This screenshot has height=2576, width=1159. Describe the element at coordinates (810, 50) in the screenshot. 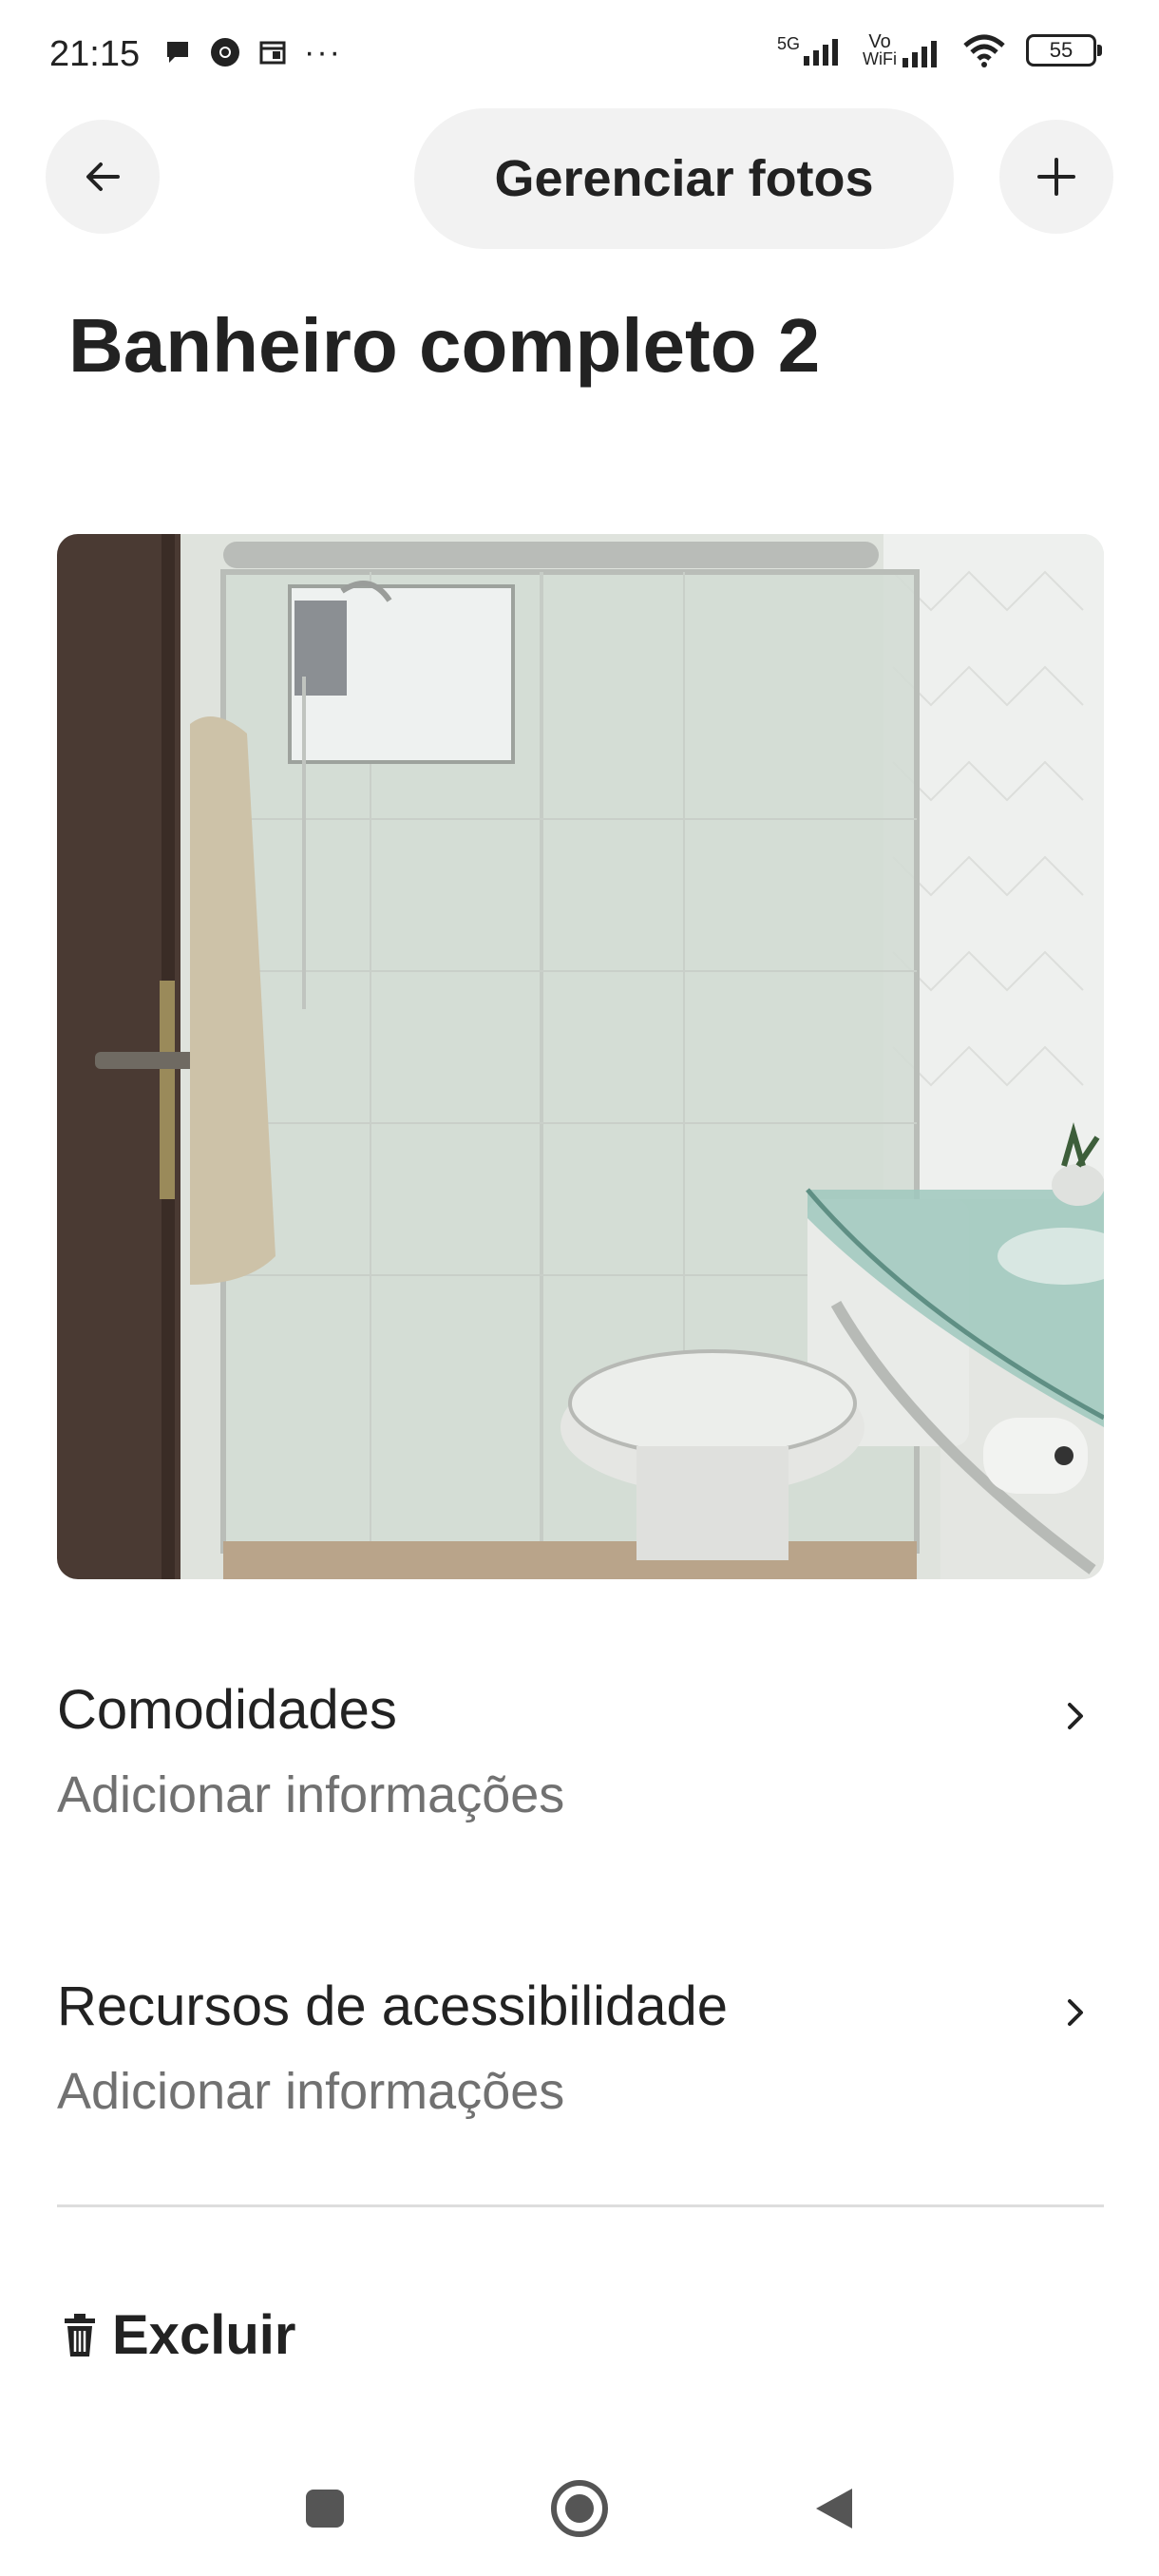

I see `signal-5g-icon: 5G` at that location.